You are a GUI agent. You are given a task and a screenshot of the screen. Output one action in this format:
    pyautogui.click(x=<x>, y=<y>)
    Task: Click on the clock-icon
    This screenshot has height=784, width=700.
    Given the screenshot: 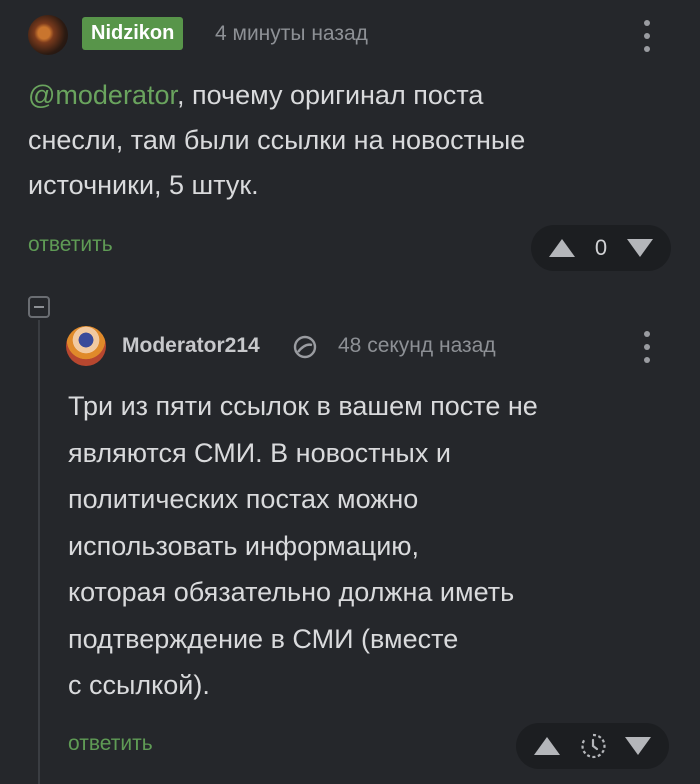 What is the action you would take?
    pyautogui.click(x=593, y=746)
    